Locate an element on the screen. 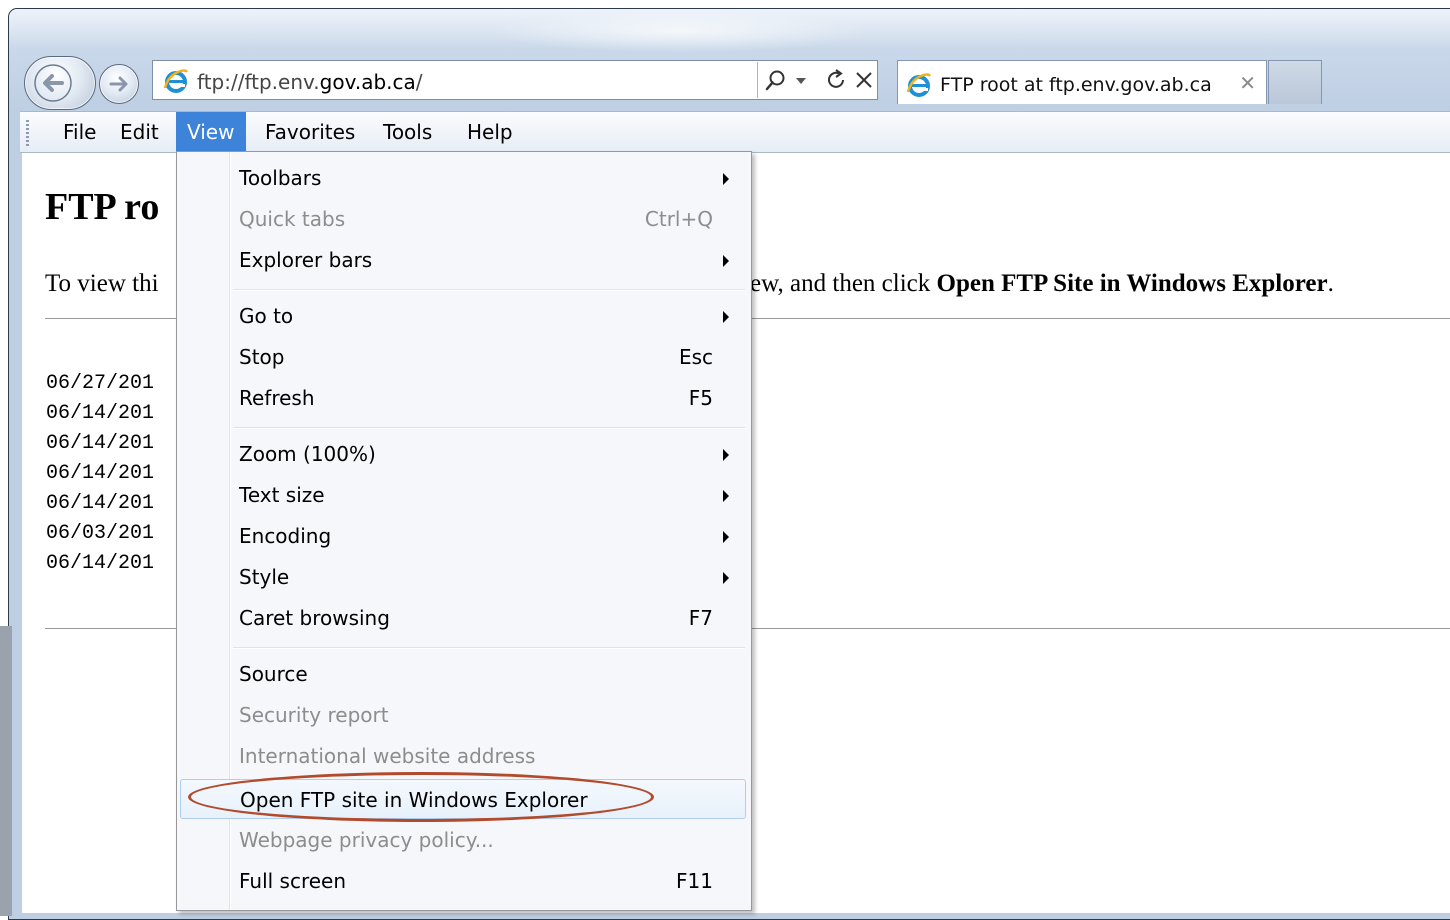 This screenshot has height=920, width=1450. menu-item-text-size: Text size is located at coordinates (464, 495).